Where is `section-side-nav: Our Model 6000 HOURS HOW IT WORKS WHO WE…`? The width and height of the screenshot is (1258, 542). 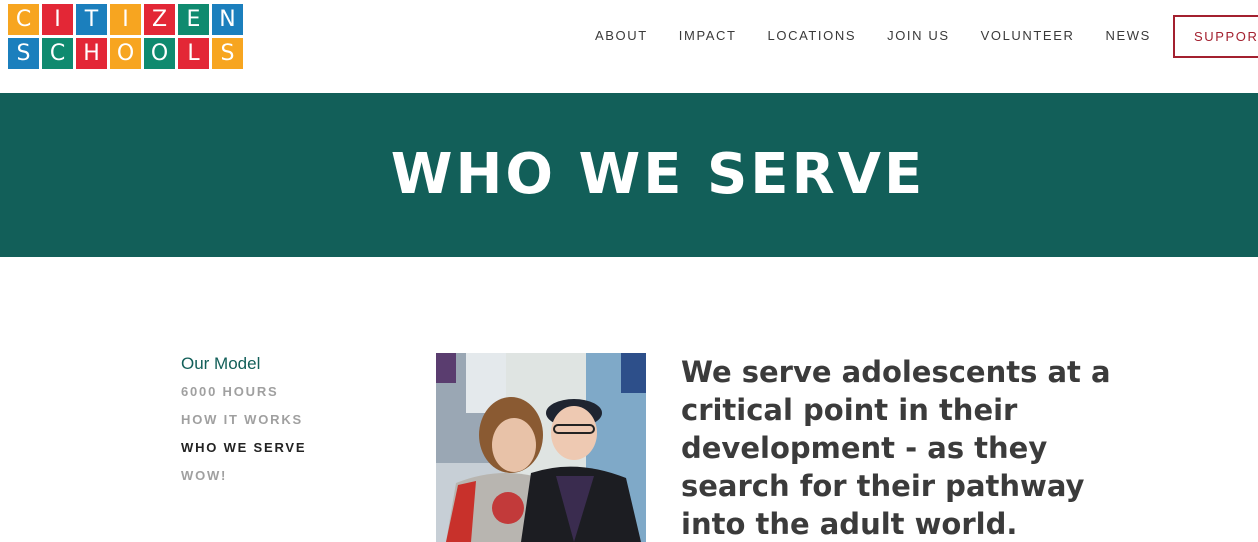 section-side-nav: Our Model 6000 HOURS HOW IT WORKS WHO WE… is located at coordinates (243, 424).